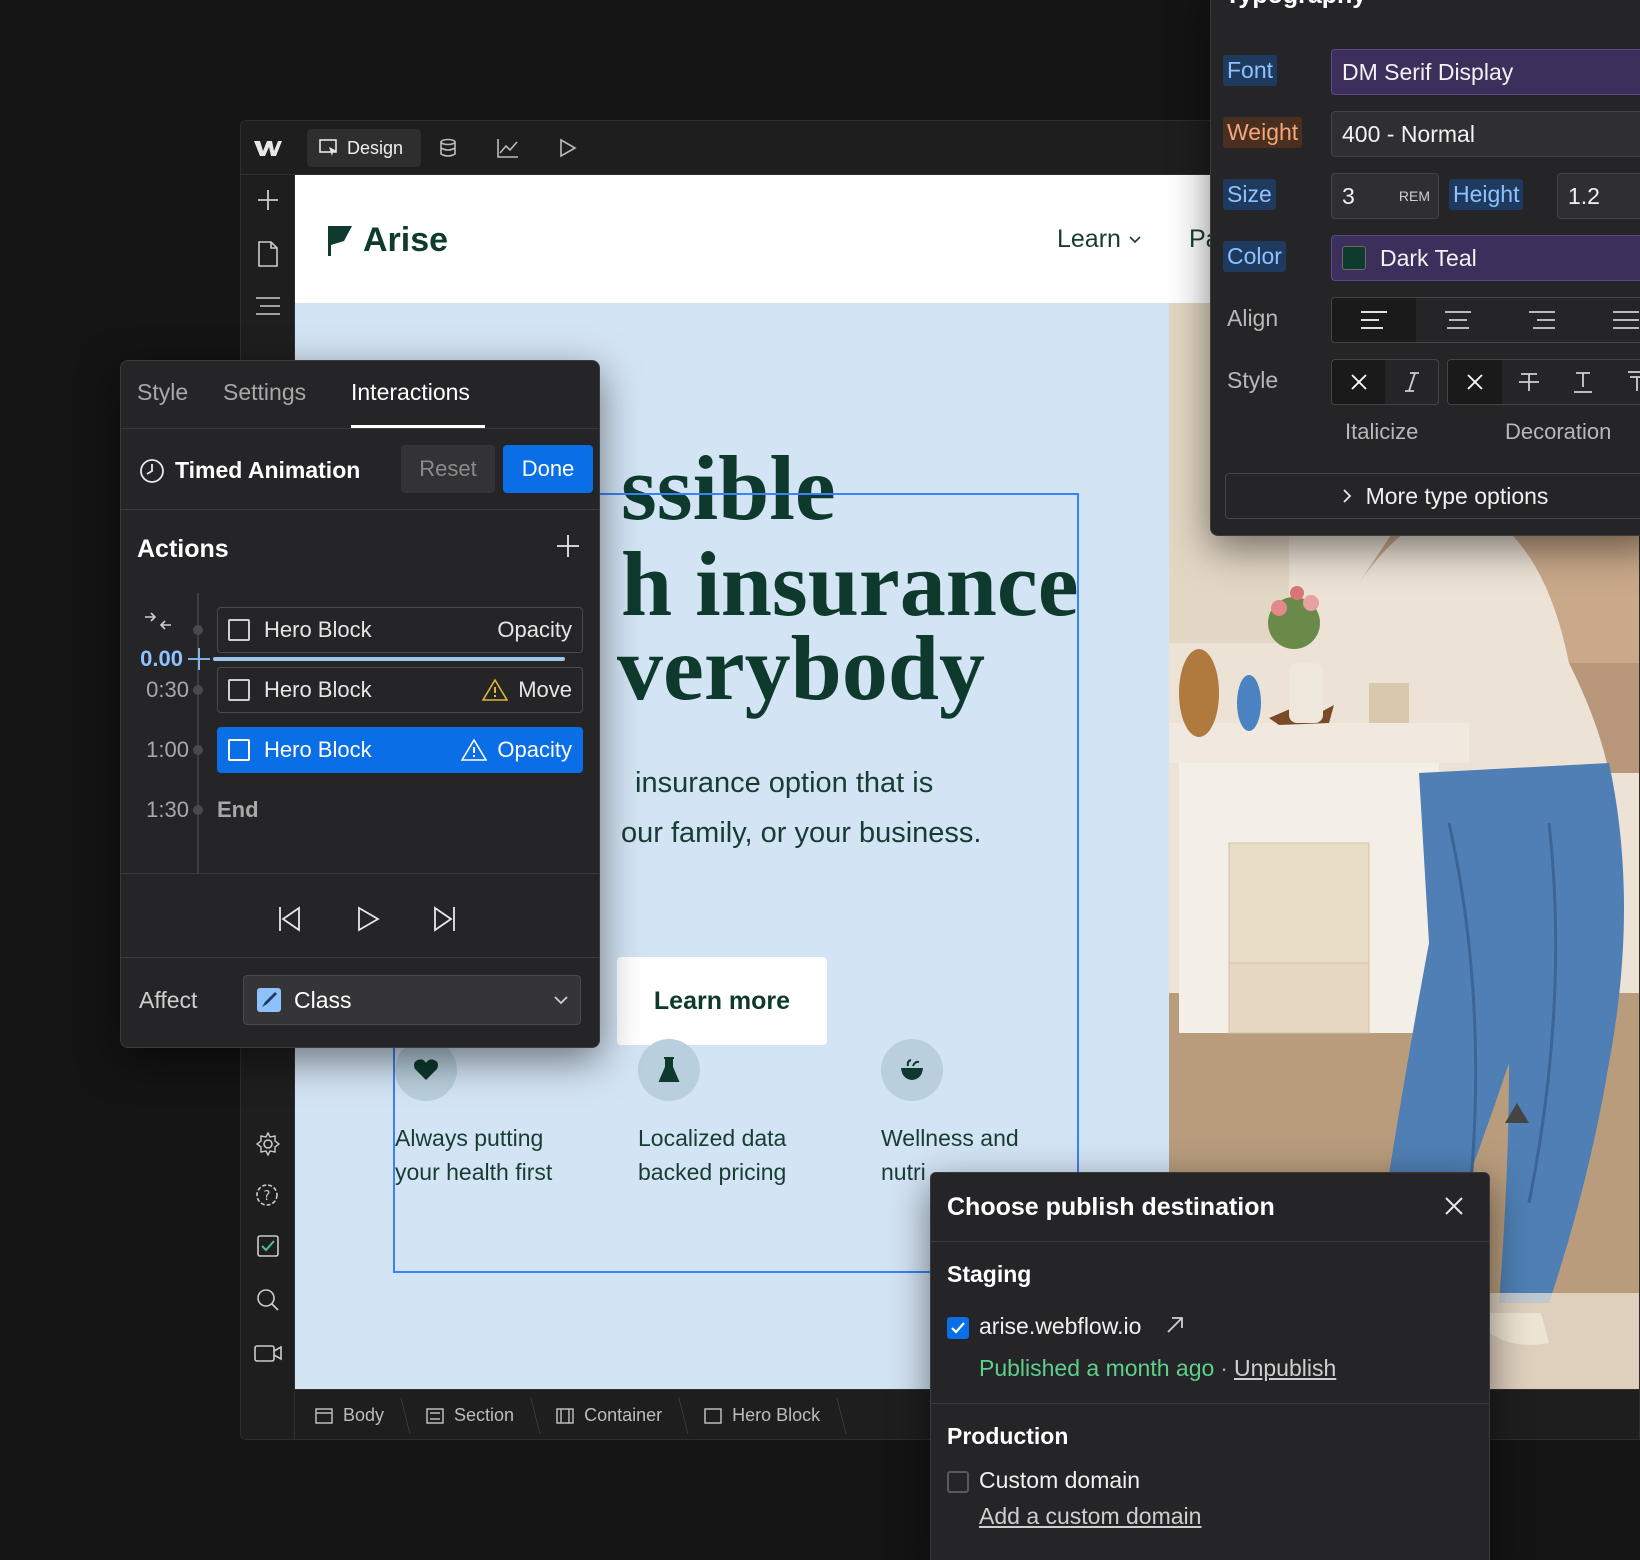  What do you see at coordinates (389, 659) in the screenshot?
I see `playhead-line` at bounding box center [389, 659].